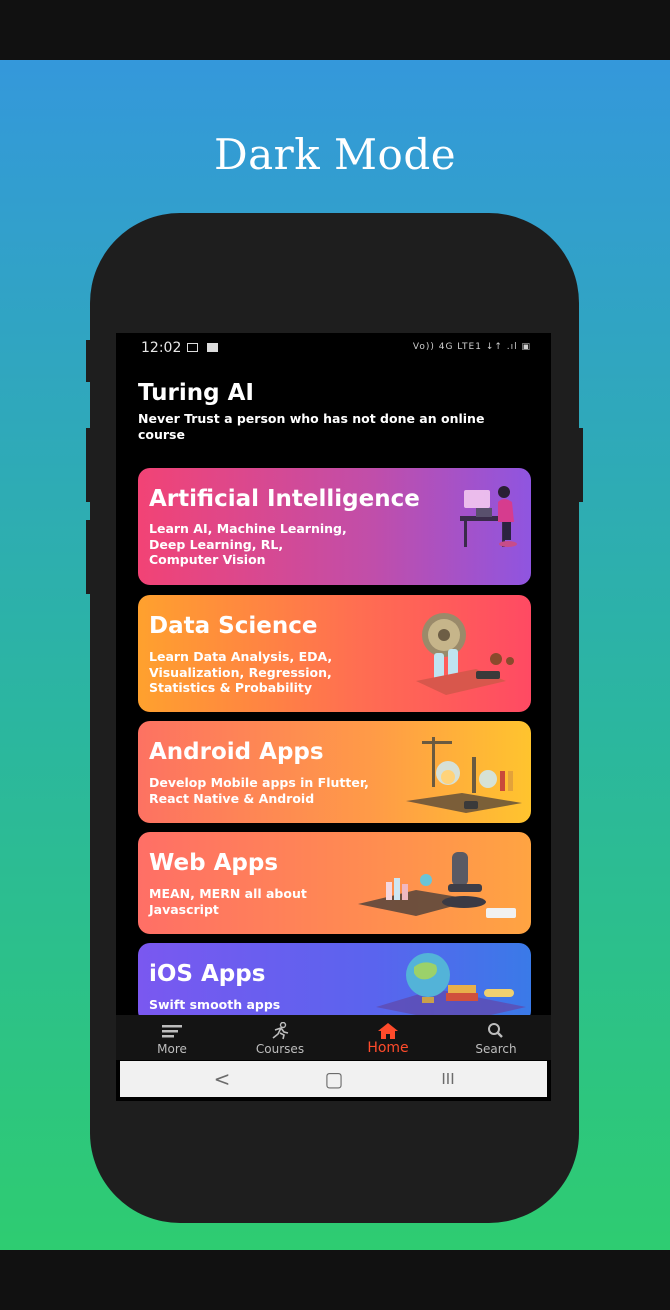 This screenshot has height=1310, width=670. Describe the element at coordinates (388, 1031) in the screenshot. I see `home-icon` at that location.